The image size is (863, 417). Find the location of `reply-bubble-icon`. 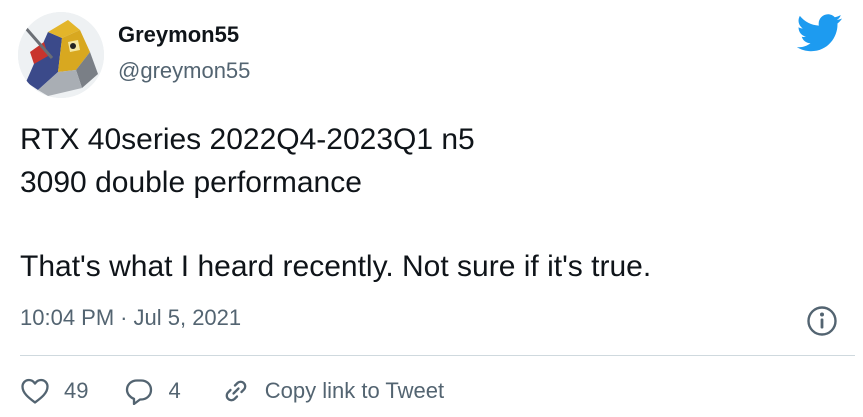

reply-bubble-icon is located at coordinates (139, 392).